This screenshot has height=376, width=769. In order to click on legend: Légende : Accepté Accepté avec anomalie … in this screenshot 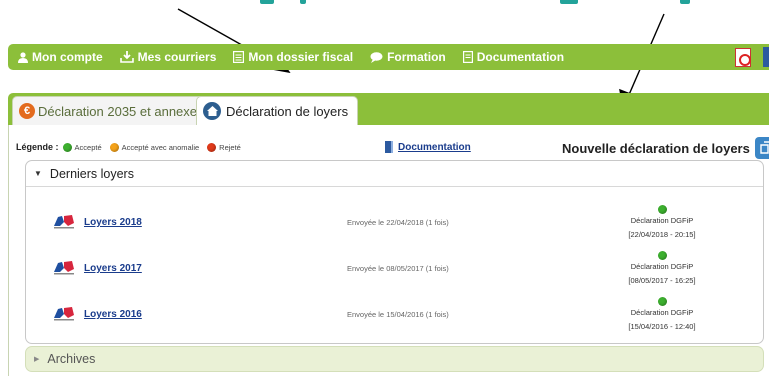, I will do `click(132, 147)`.